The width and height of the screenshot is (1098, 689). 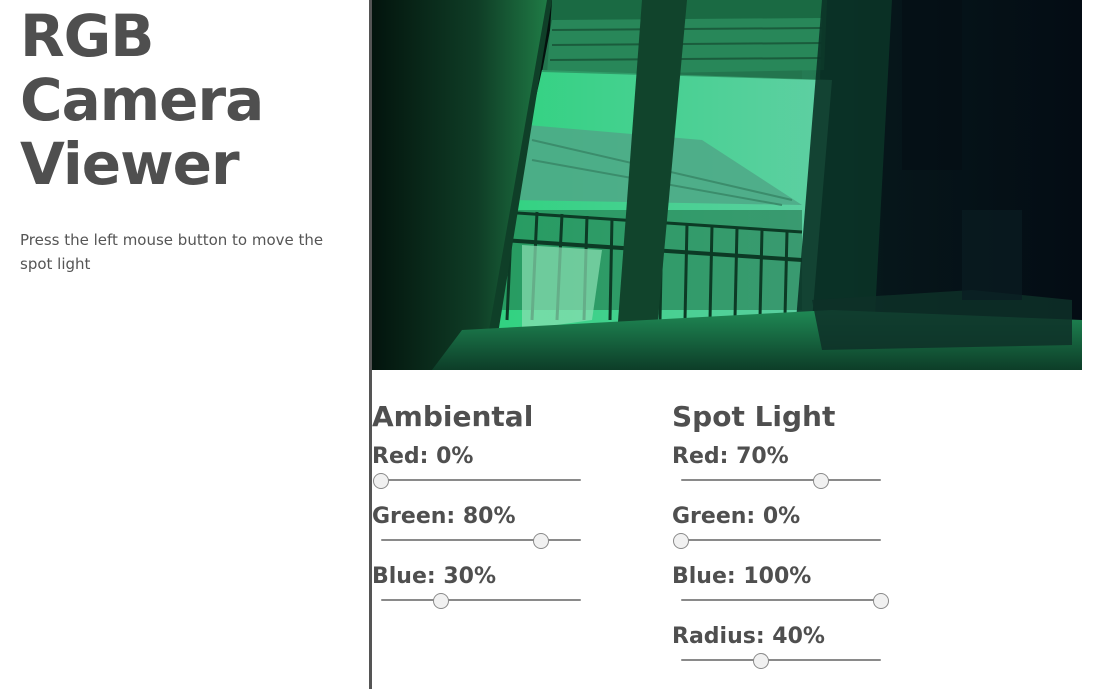 I want to click on ambient-red-control: Red: 0%, so click(x=492, y=466).